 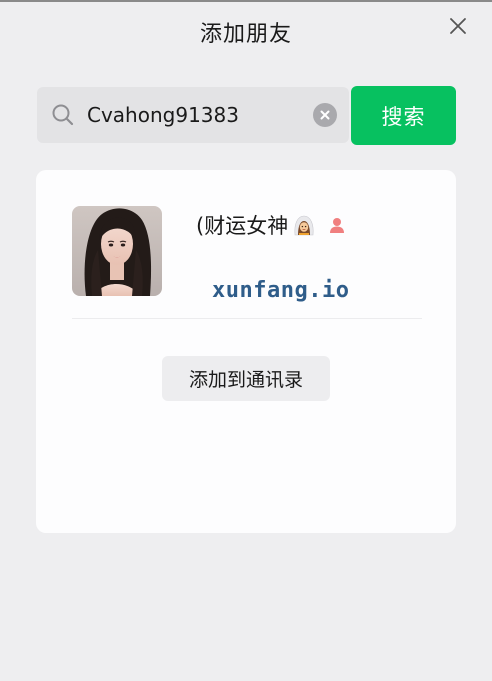 What do you see at coordinates (246, 1) in the screenshot?
I see `window-top-border` at bounding box center [246, 1].